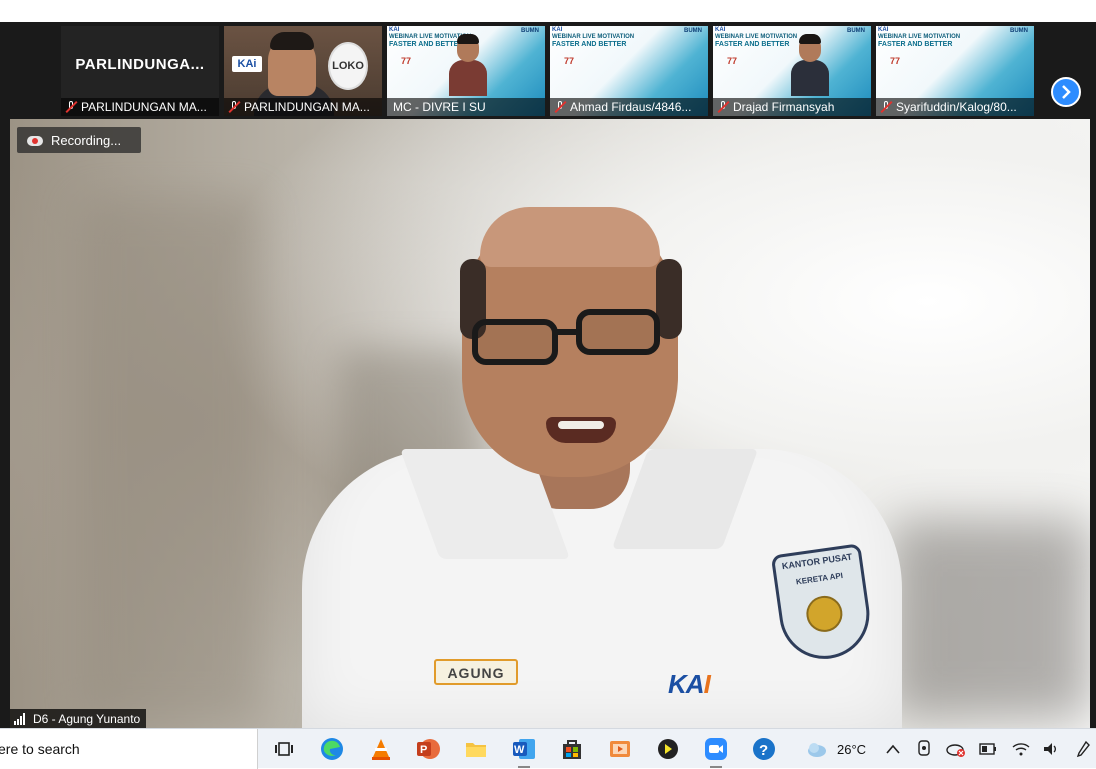 This screenshot has height=769, width=1096. What do you see at coordinates (439, 107) in the screenshot?
I see `thumbnail-label: MC - DIVRE I SU` at bounding box center [439, 107].